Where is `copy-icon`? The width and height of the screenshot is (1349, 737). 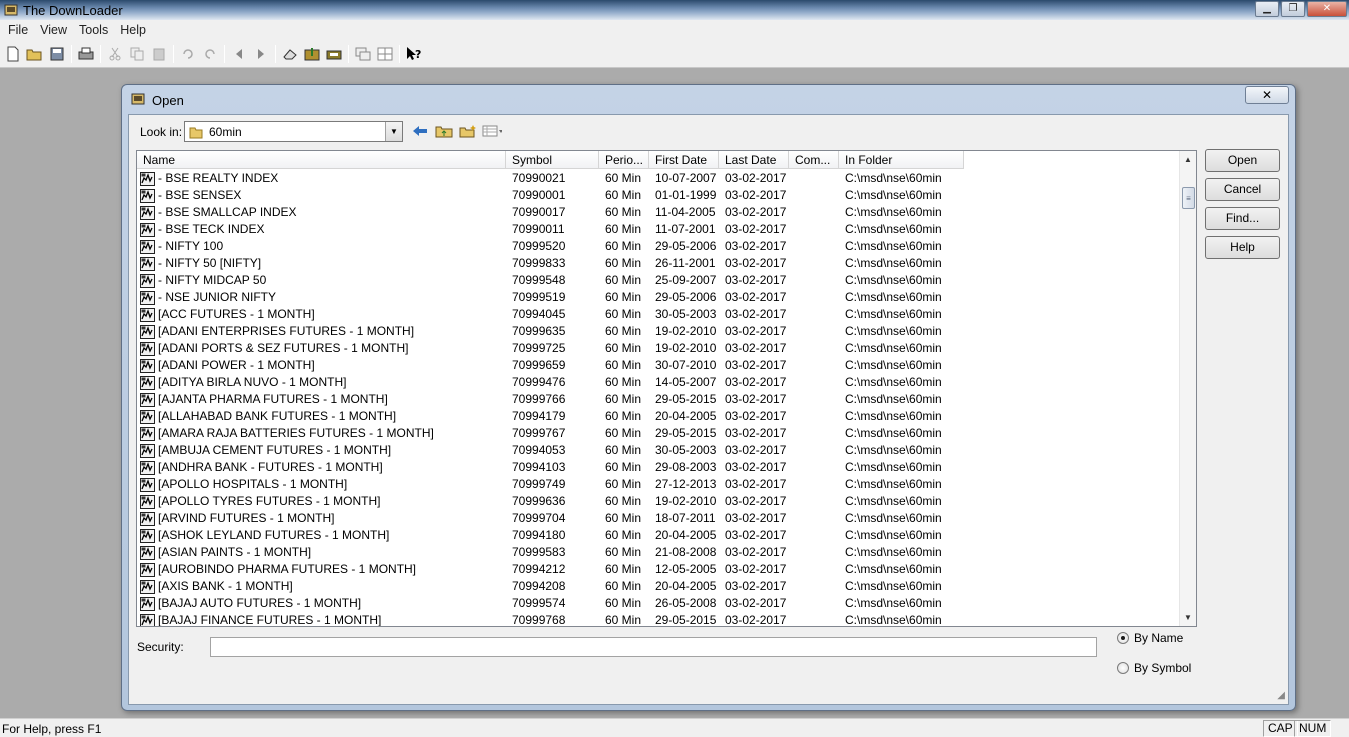 copy-icon is located at coordinates (137, 54).